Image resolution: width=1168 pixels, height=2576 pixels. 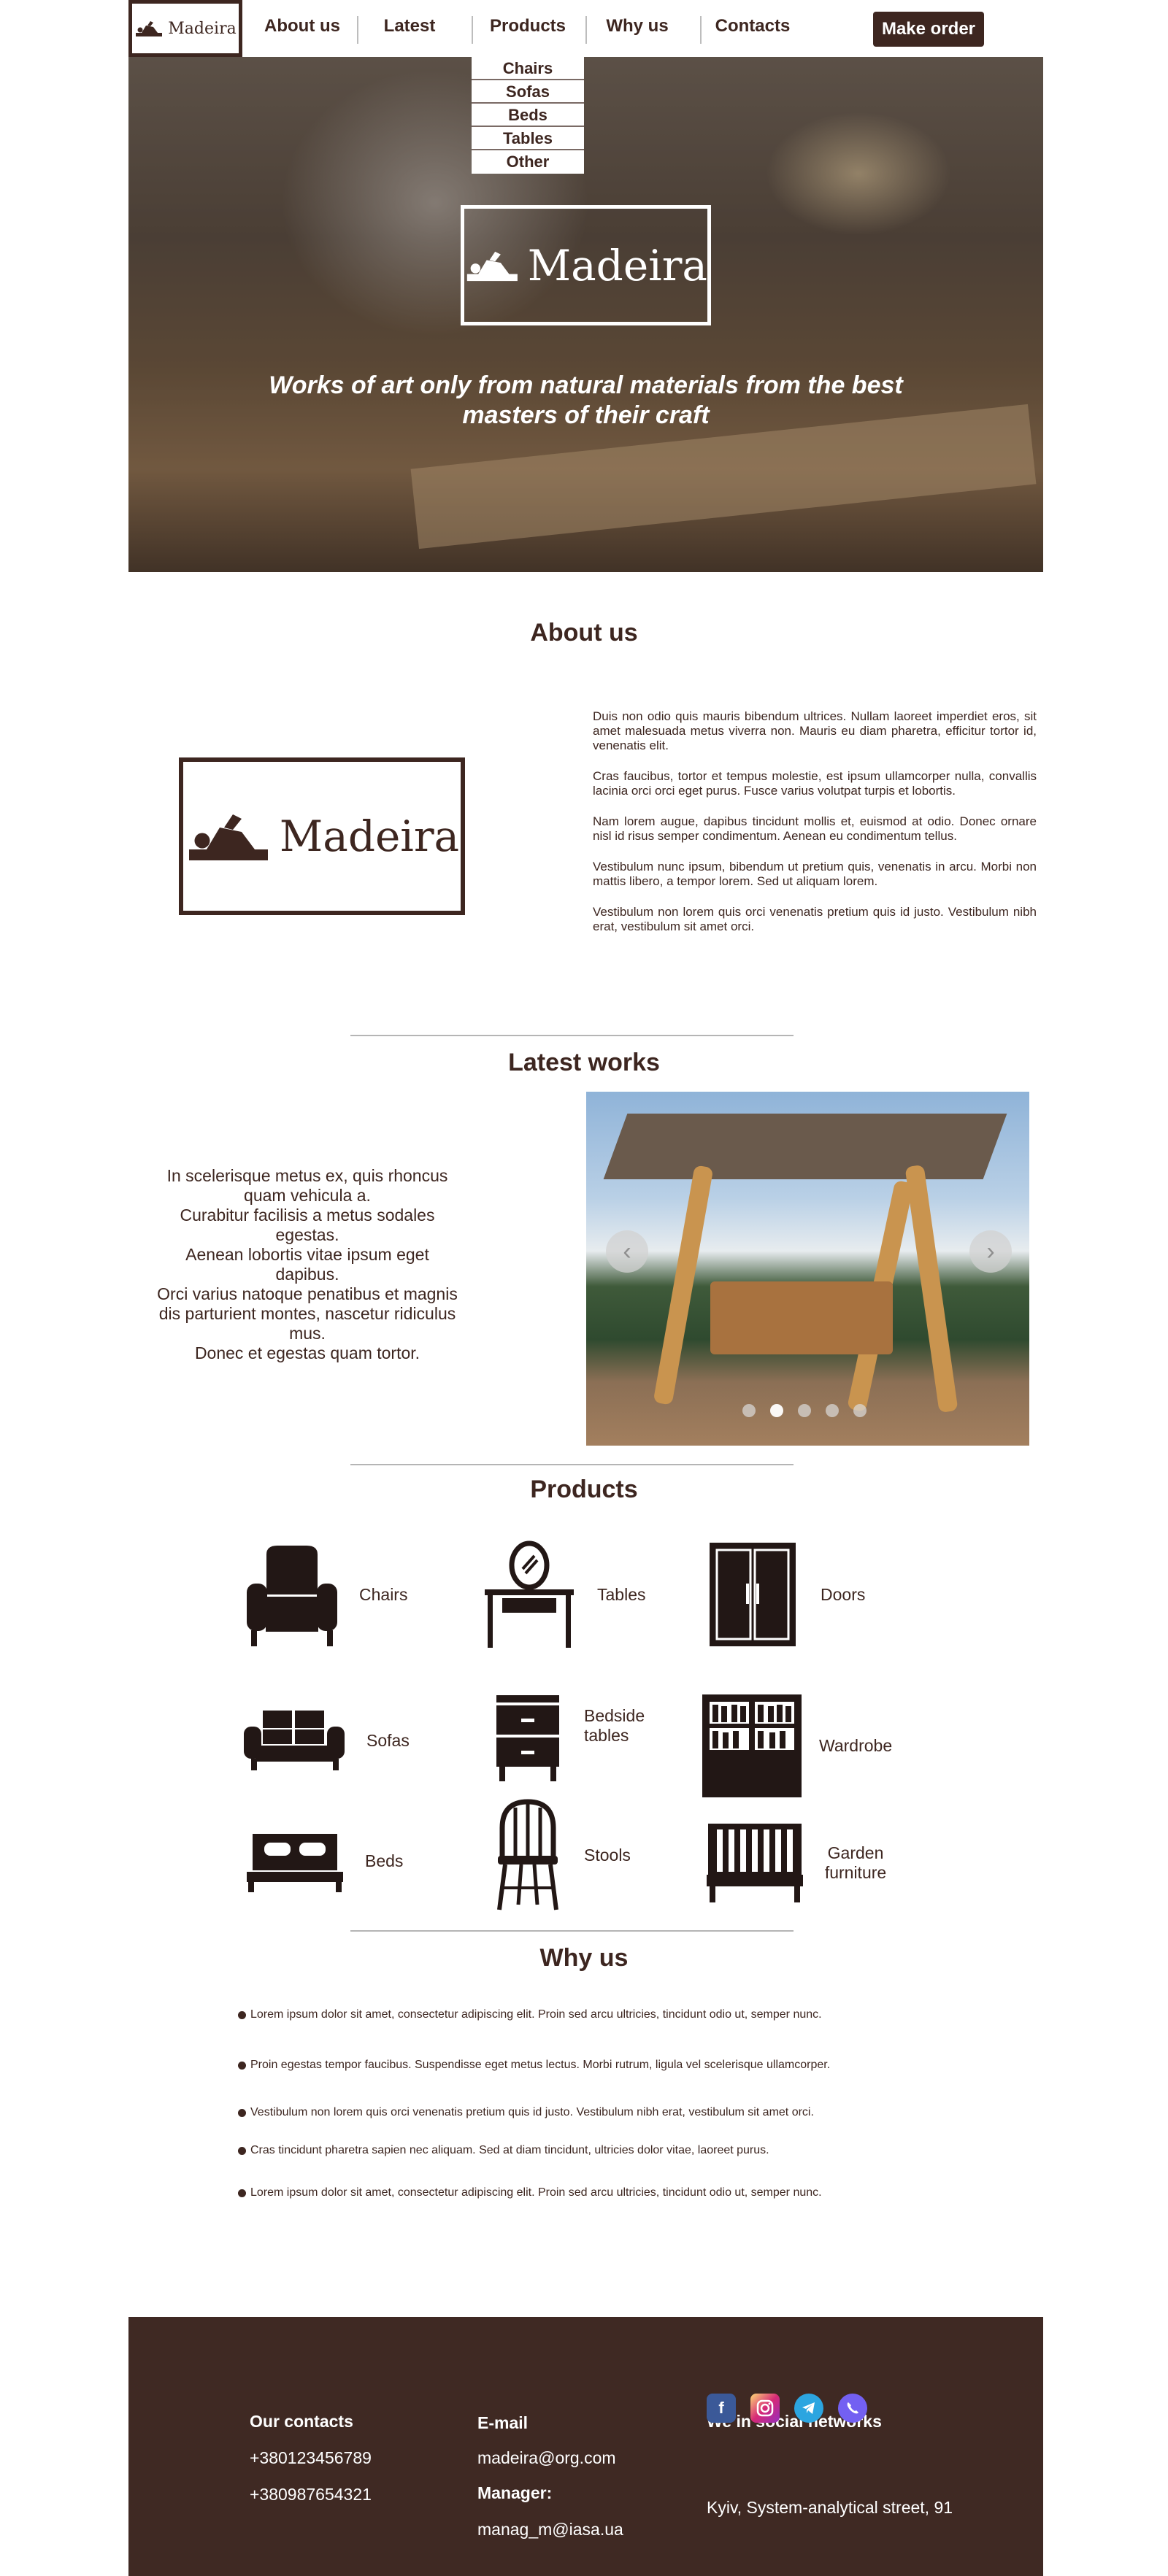 I want to click on product-chairs: Chairs, so click(x=324, y=1595).